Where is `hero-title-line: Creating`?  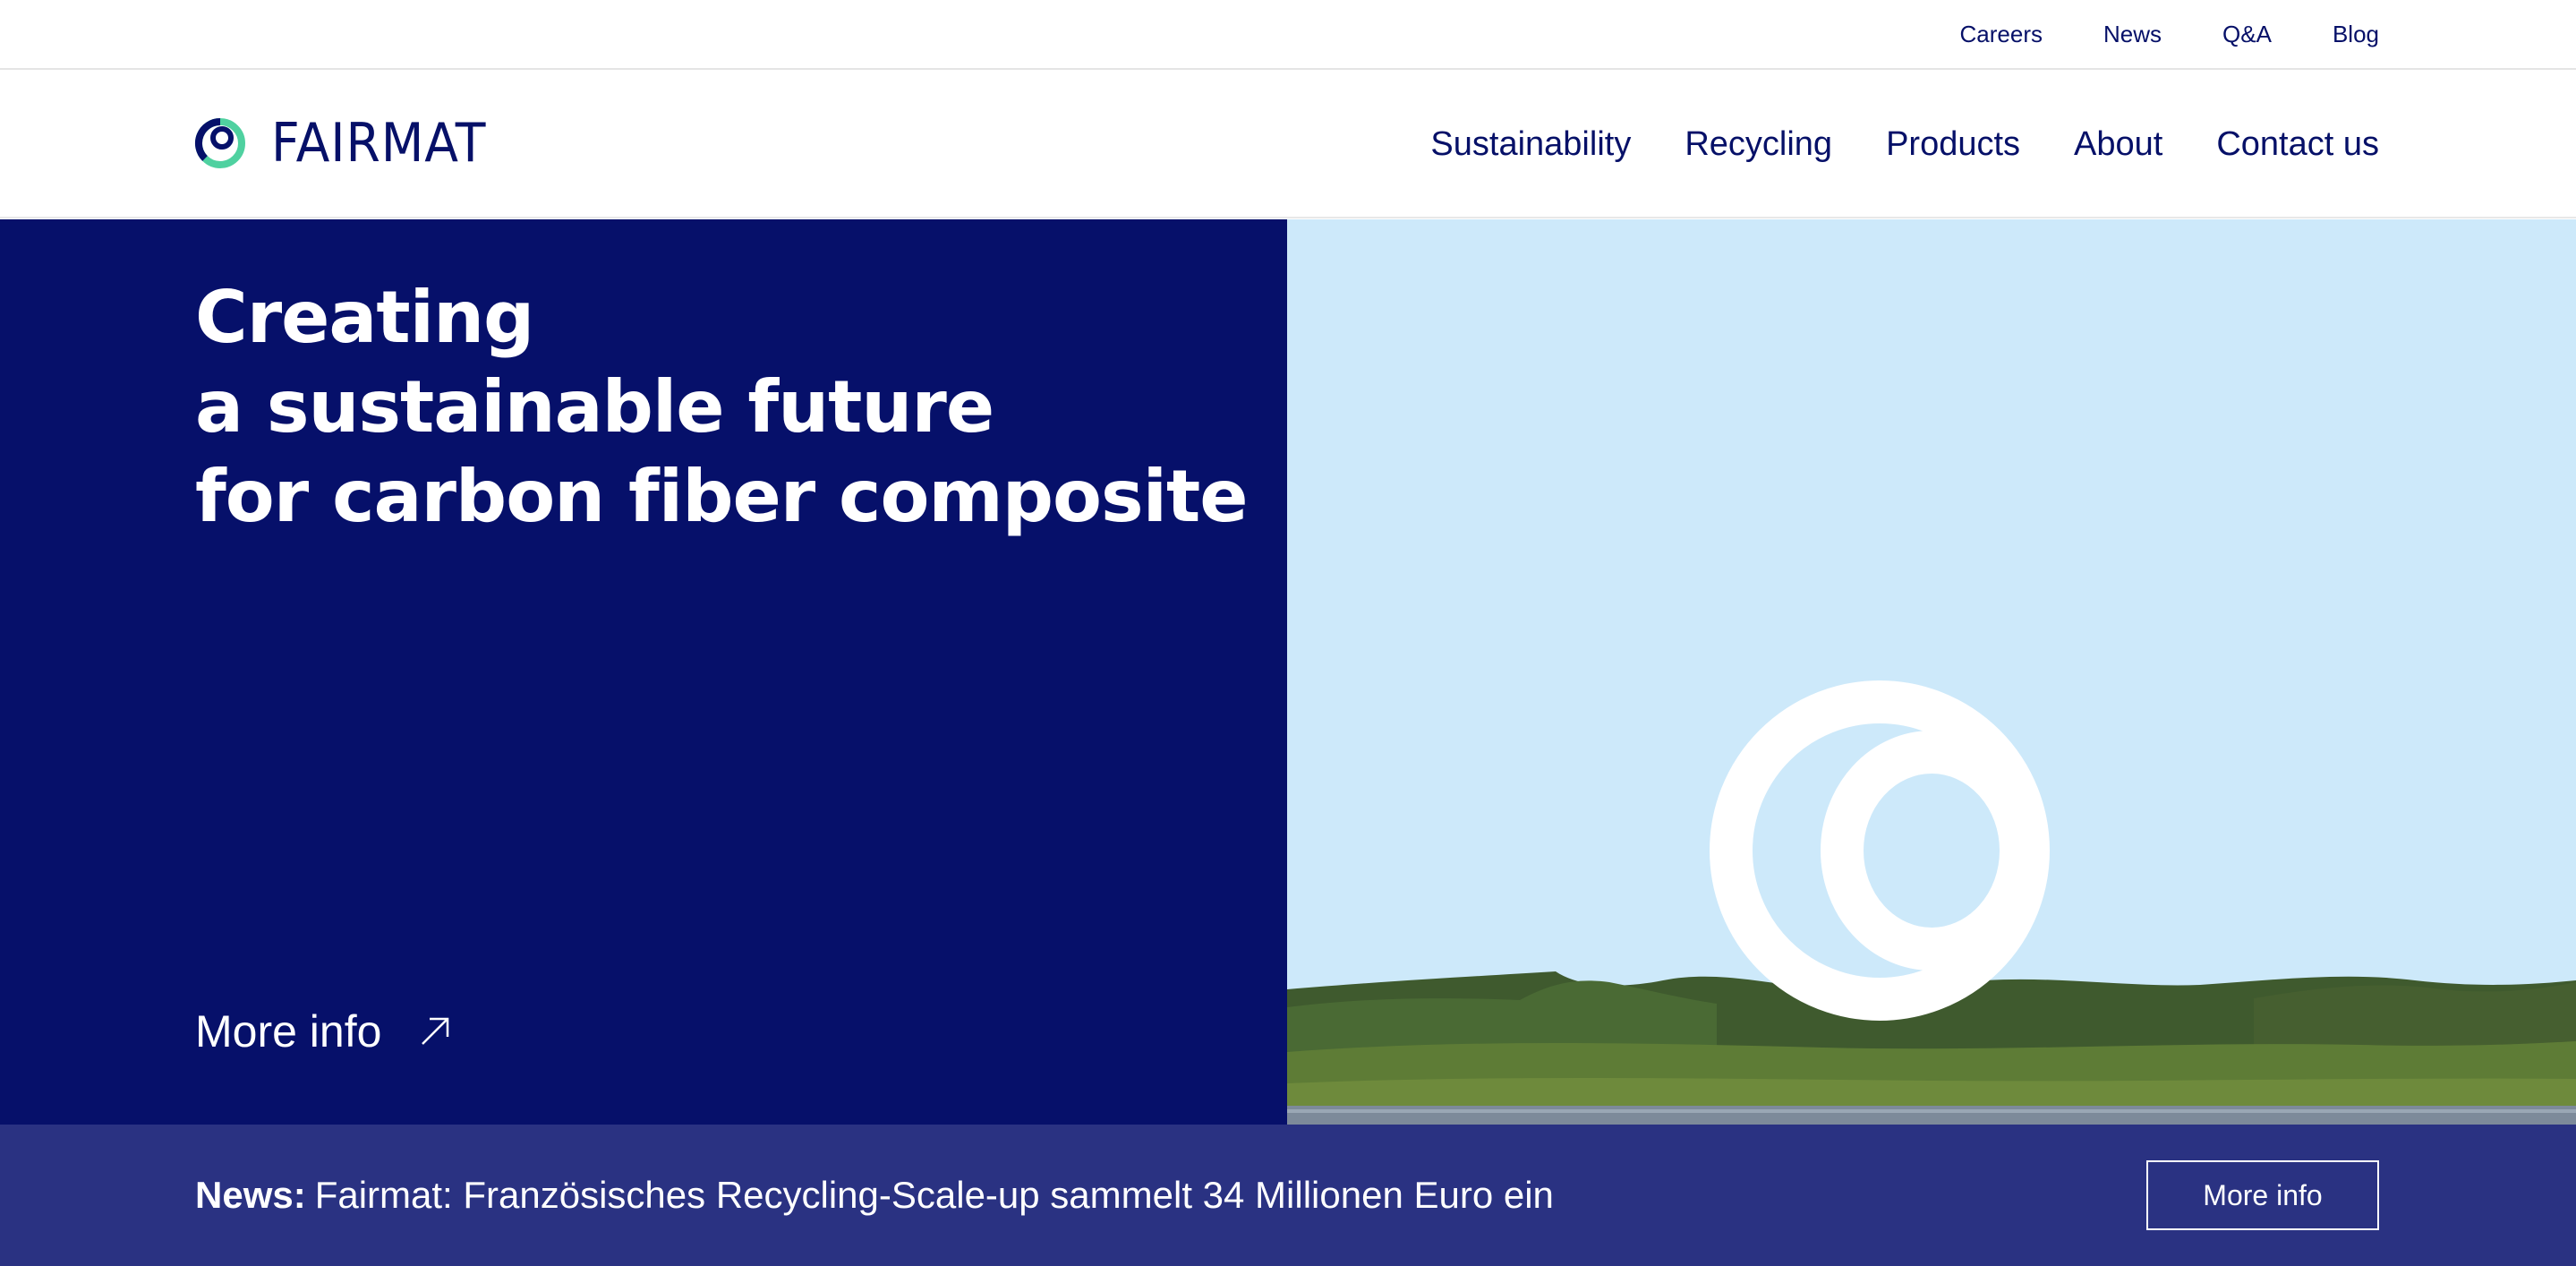 hero-title-line: Creating is located at coordinates (364, 317).